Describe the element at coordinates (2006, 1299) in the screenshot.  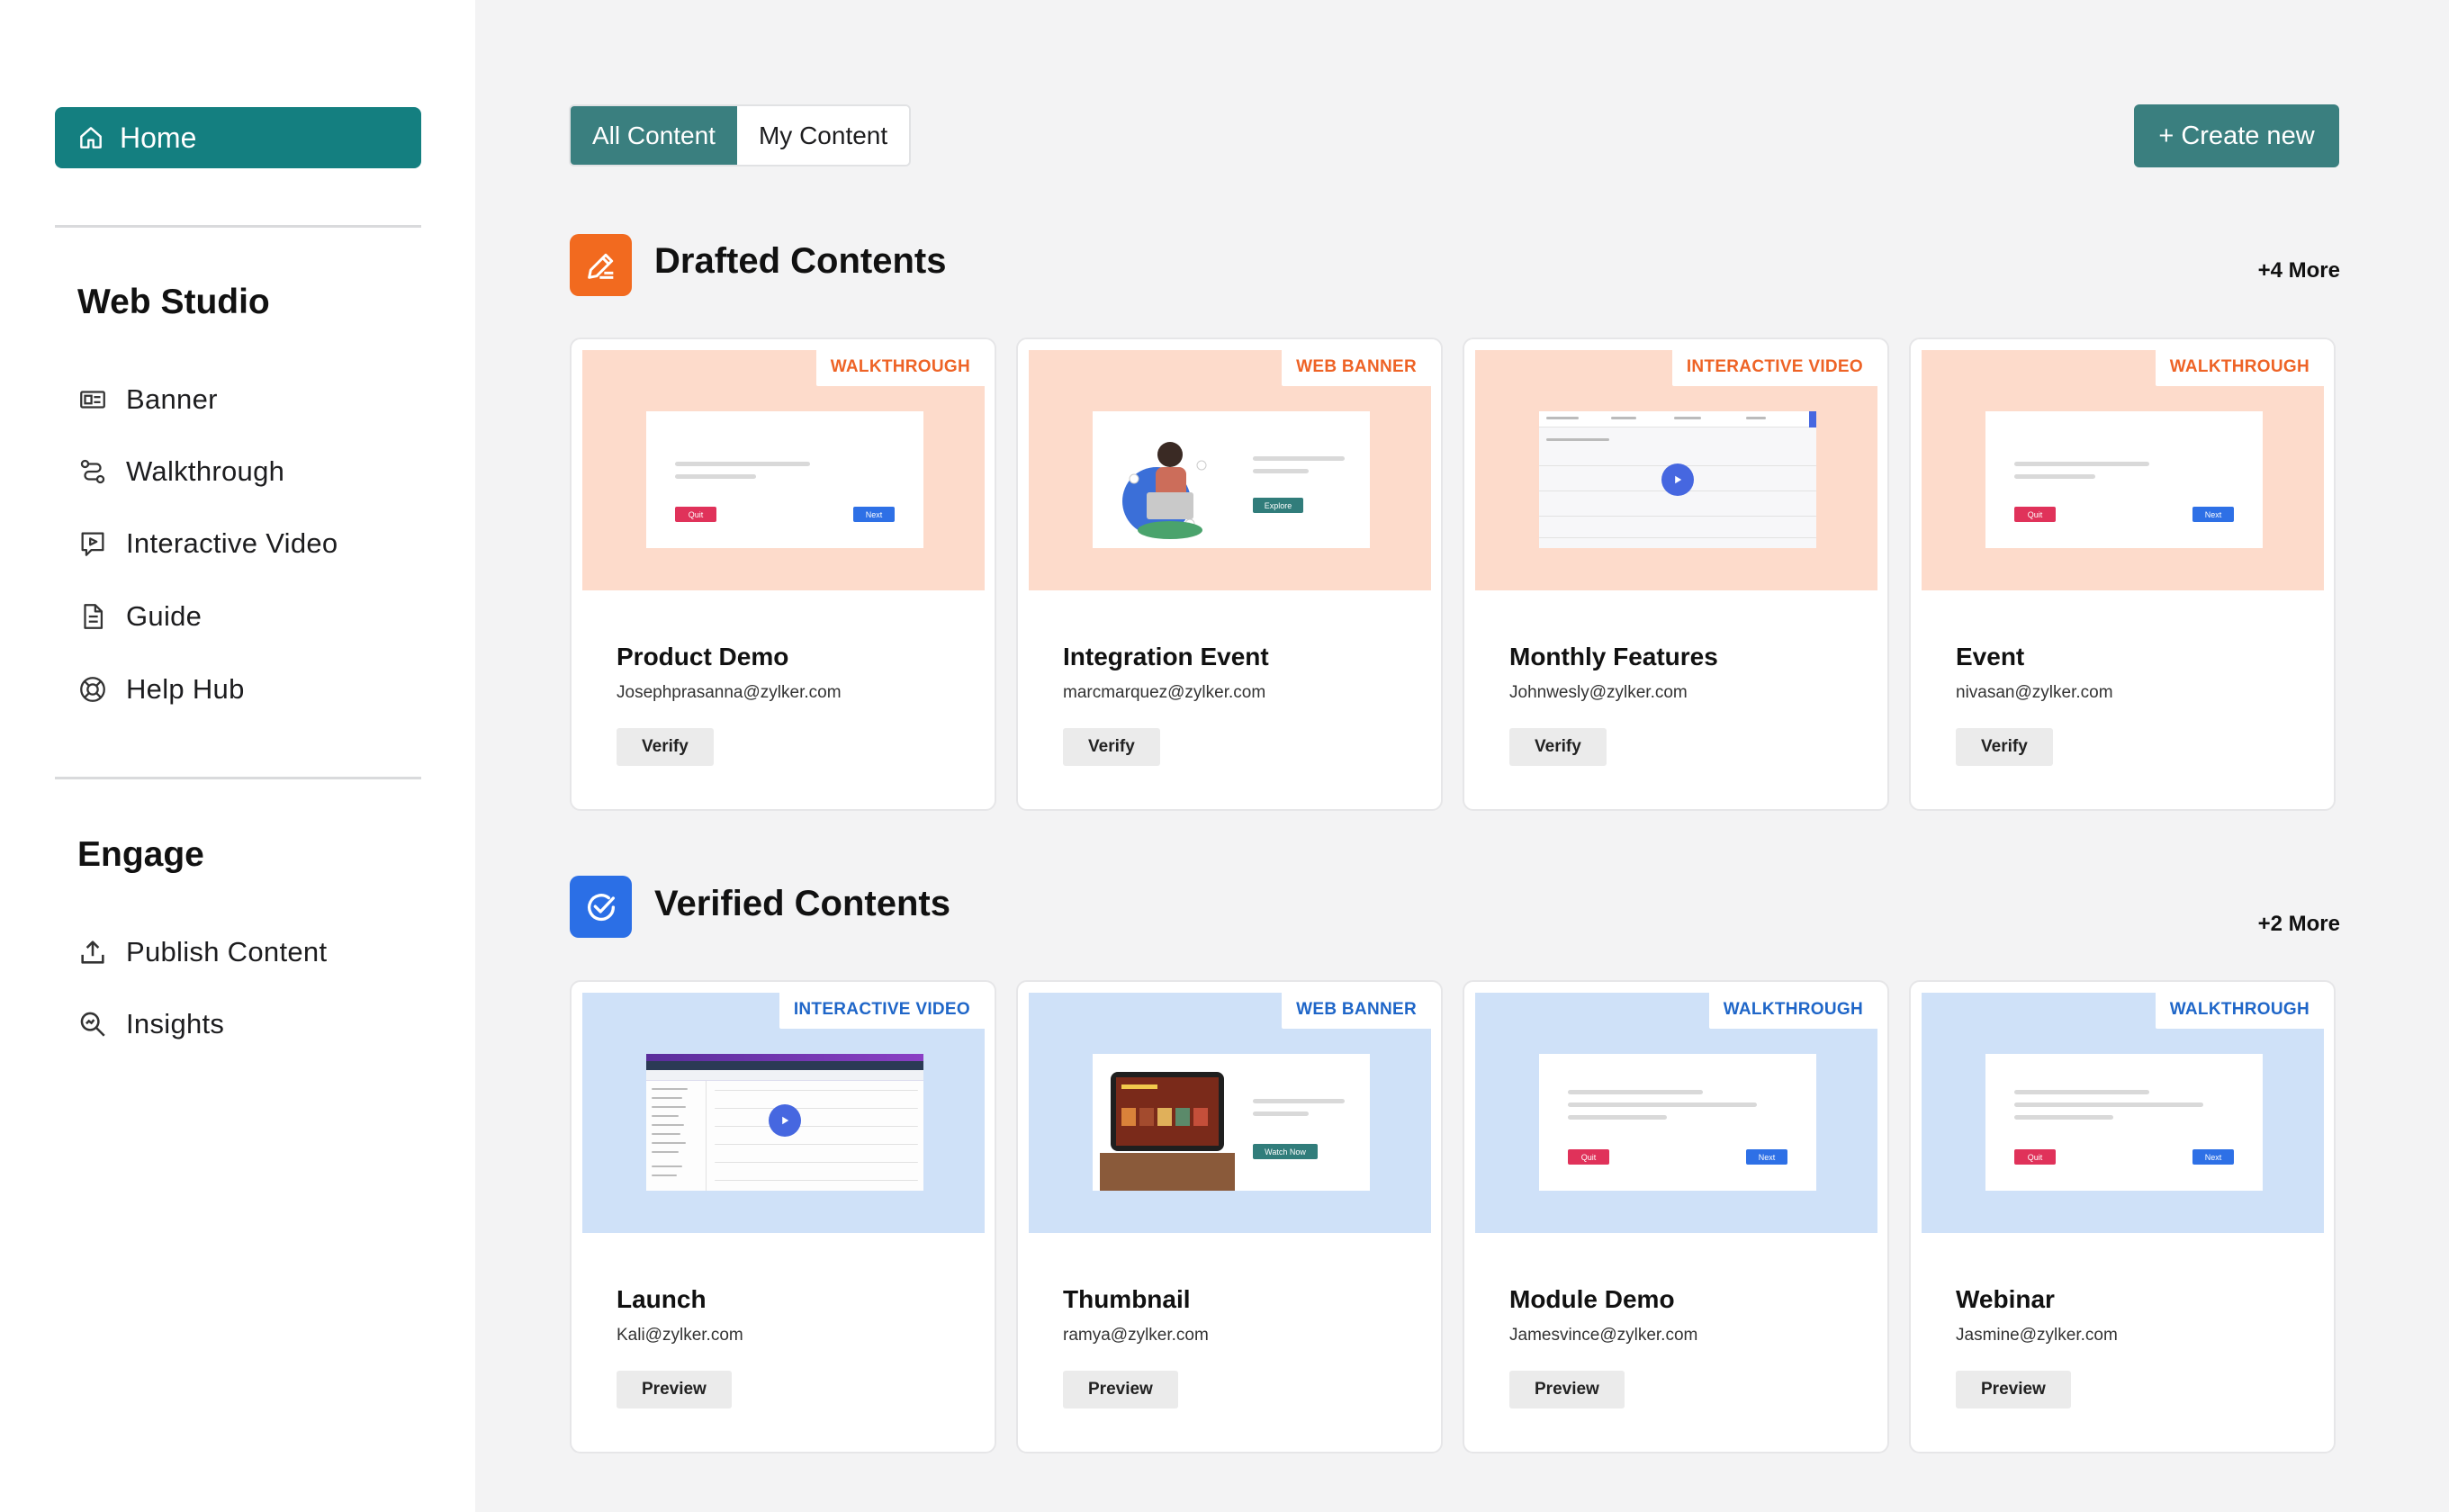
I see `card-title: Webinar` at that location.